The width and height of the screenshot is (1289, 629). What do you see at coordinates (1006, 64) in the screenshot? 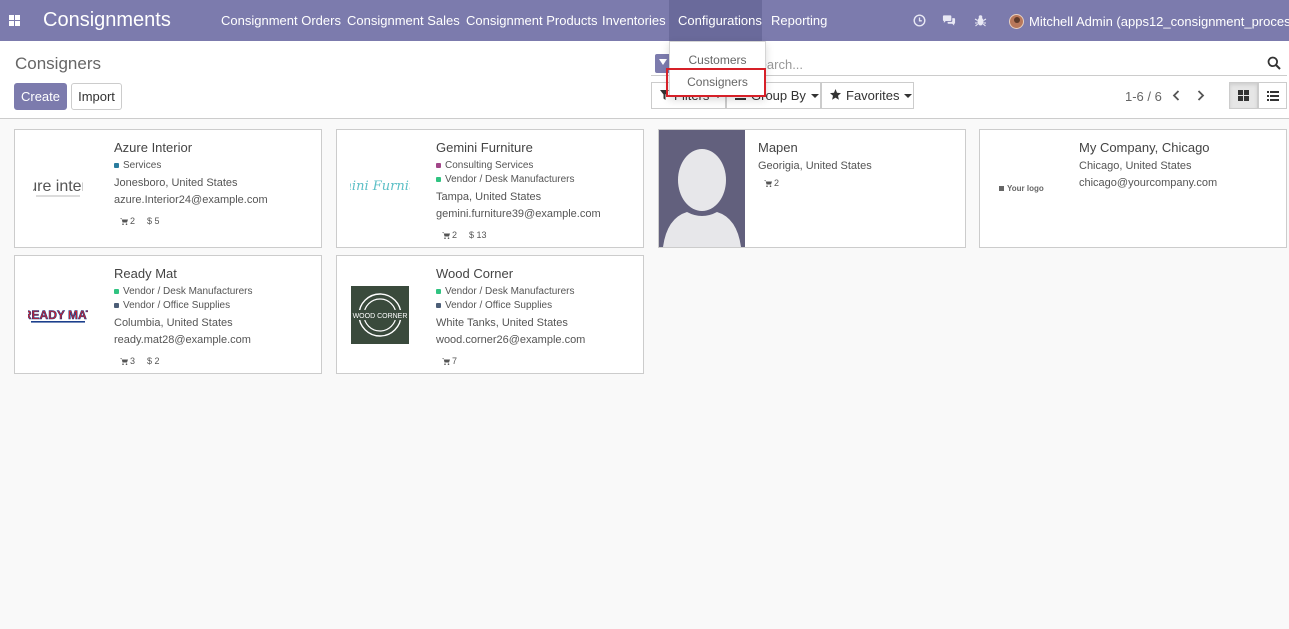
I see `search-input` at bounding box center [1006, 64].